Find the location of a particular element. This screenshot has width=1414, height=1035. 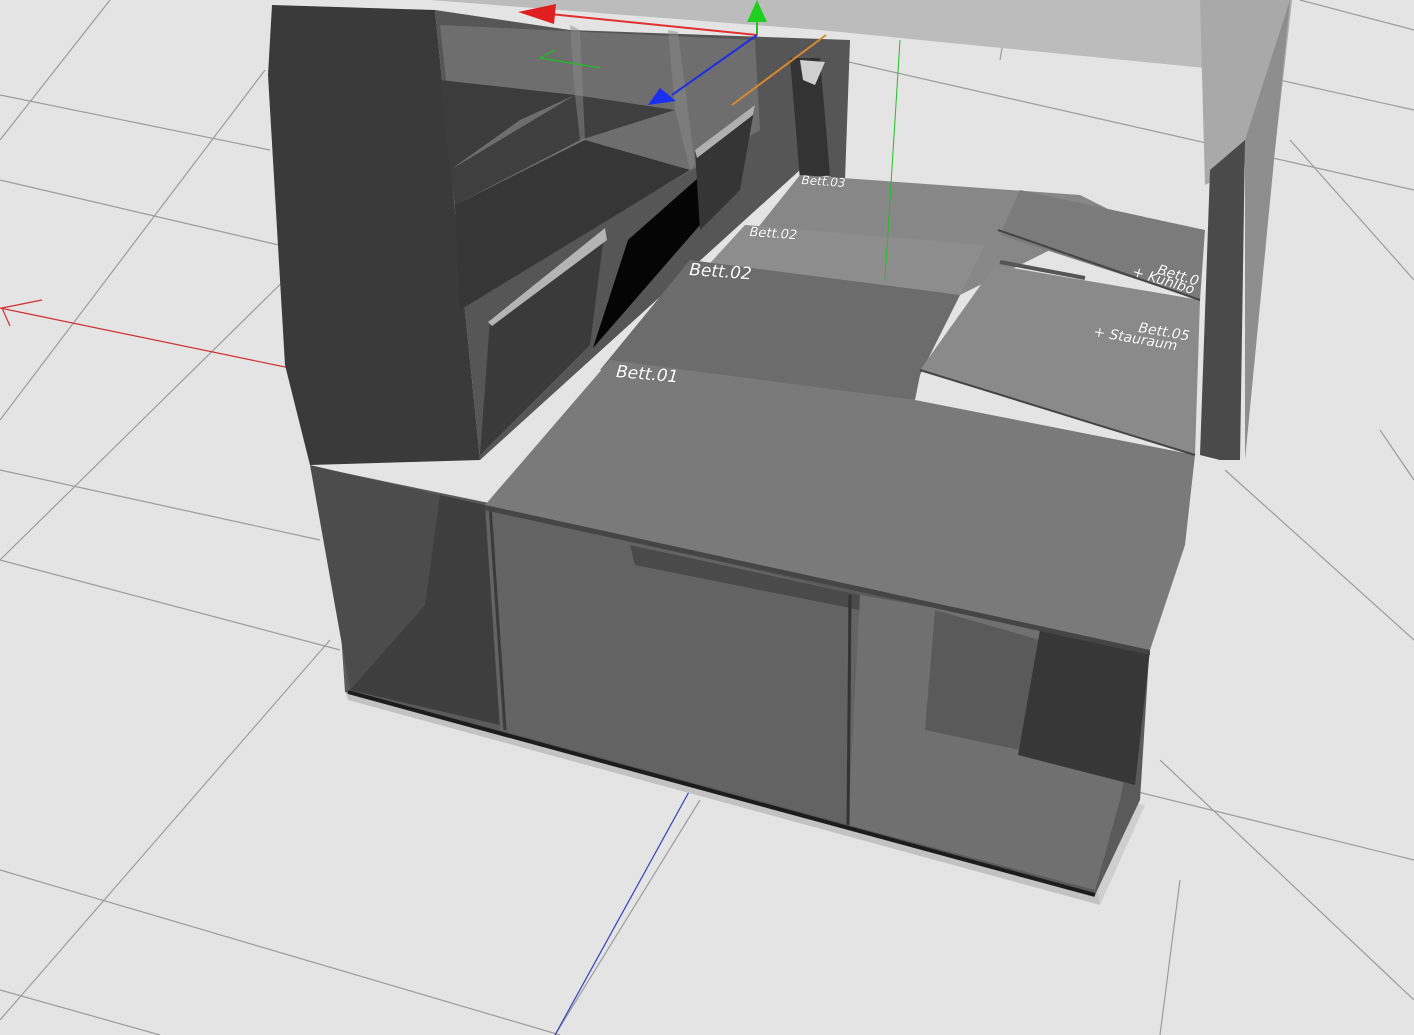

world-z-axis is located at coordinates (622, 912).